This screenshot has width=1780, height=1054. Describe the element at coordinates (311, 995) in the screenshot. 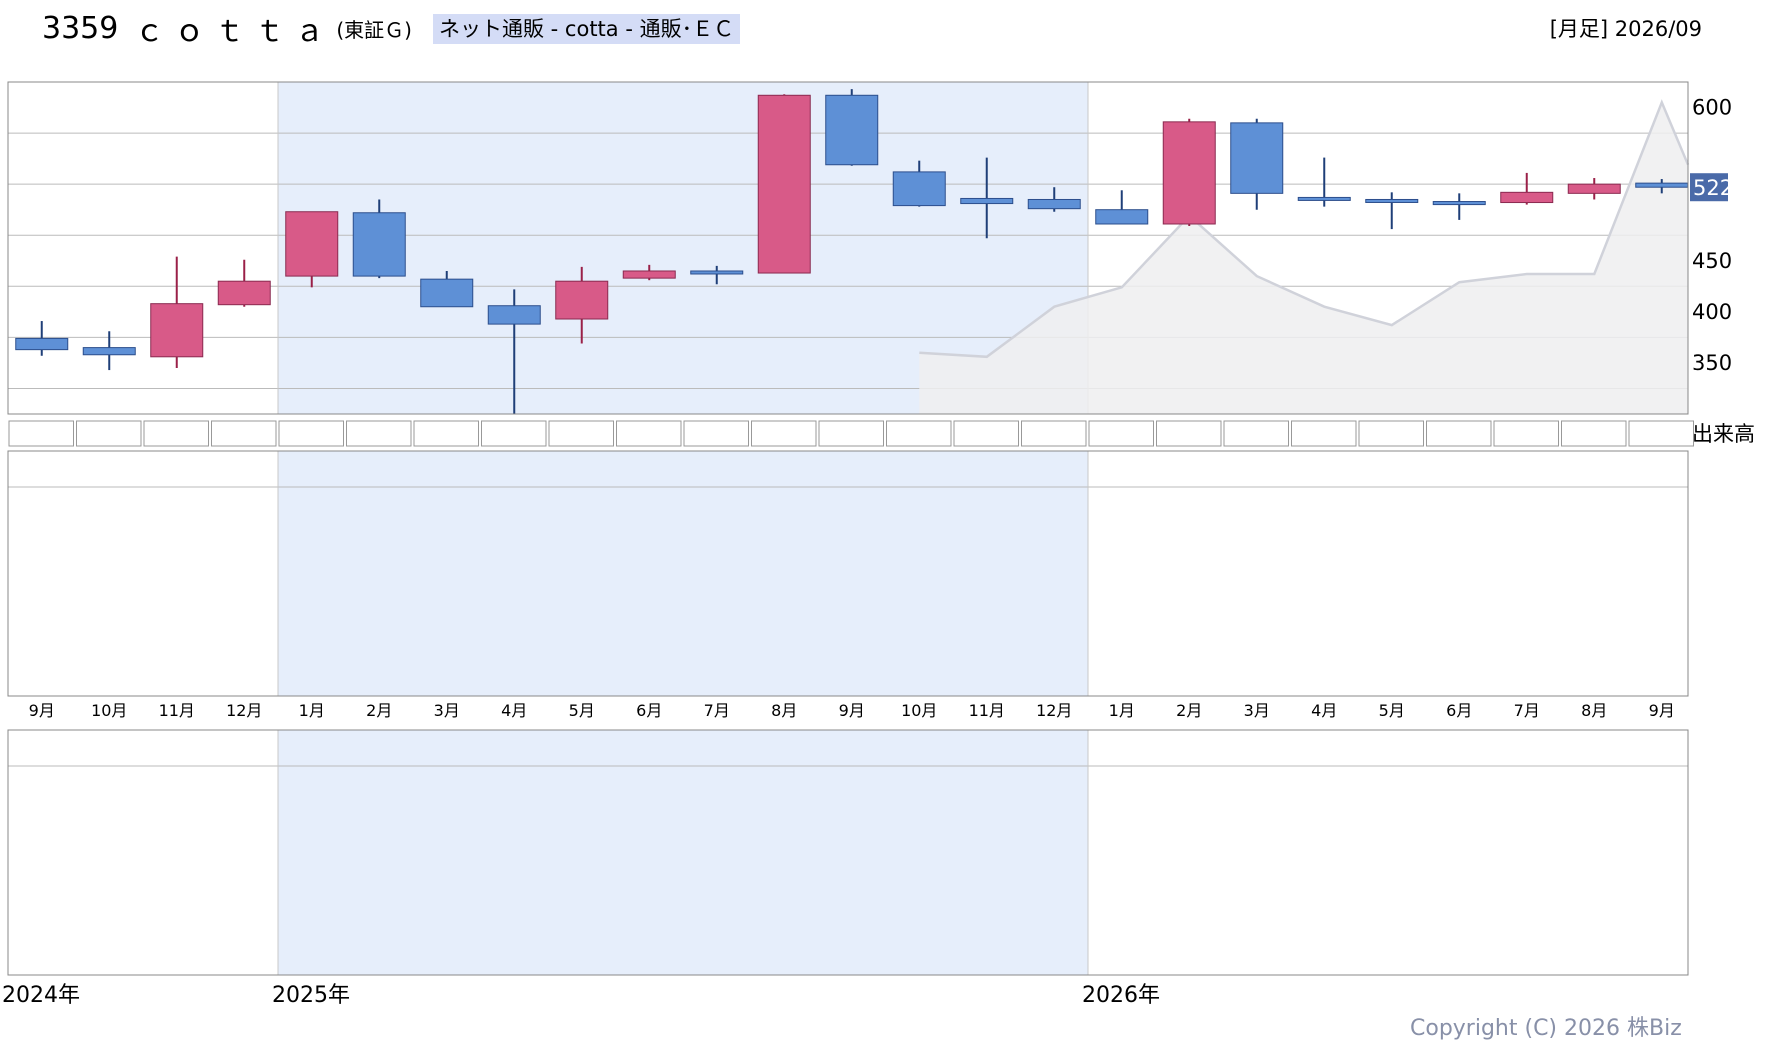

I see `year-label: 2025年` at that location.